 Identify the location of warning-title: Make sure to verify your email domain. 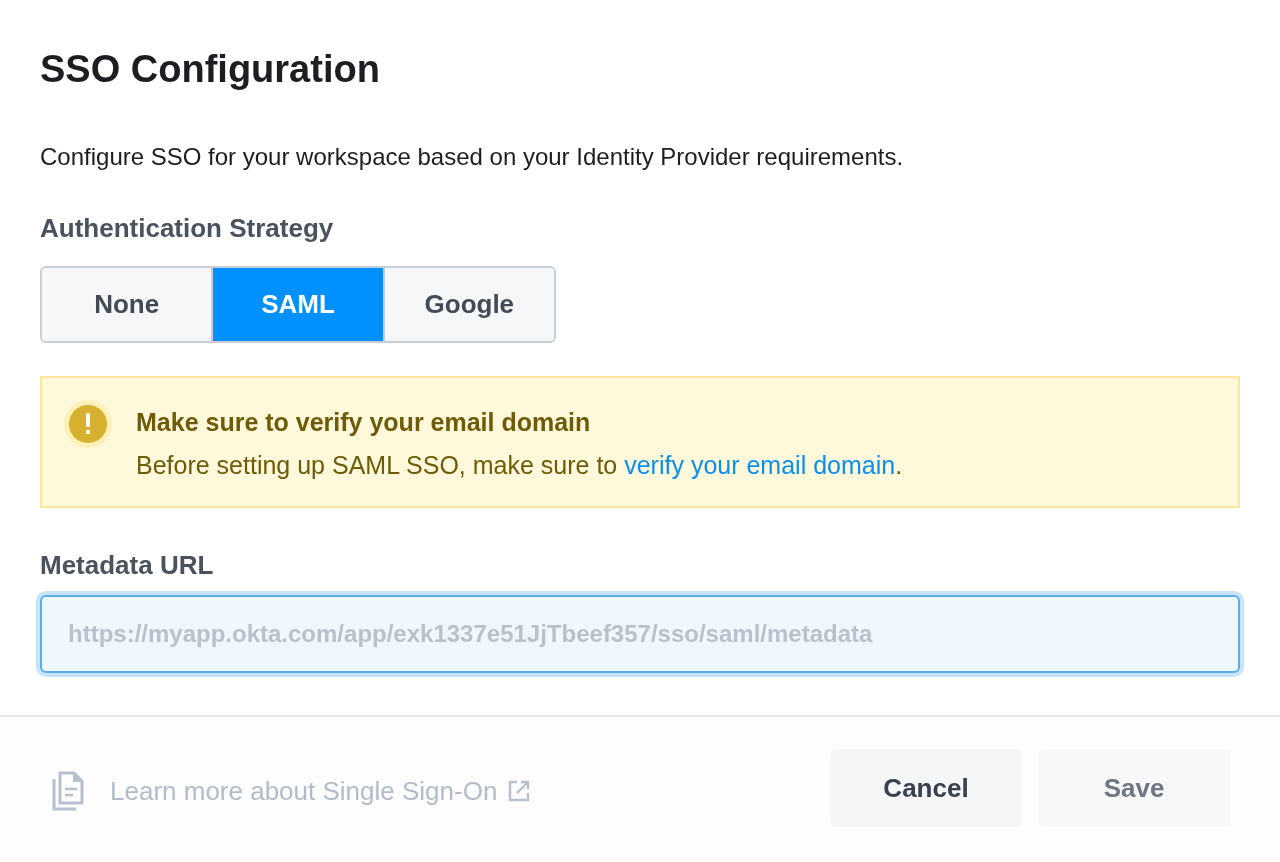
(364, 422).